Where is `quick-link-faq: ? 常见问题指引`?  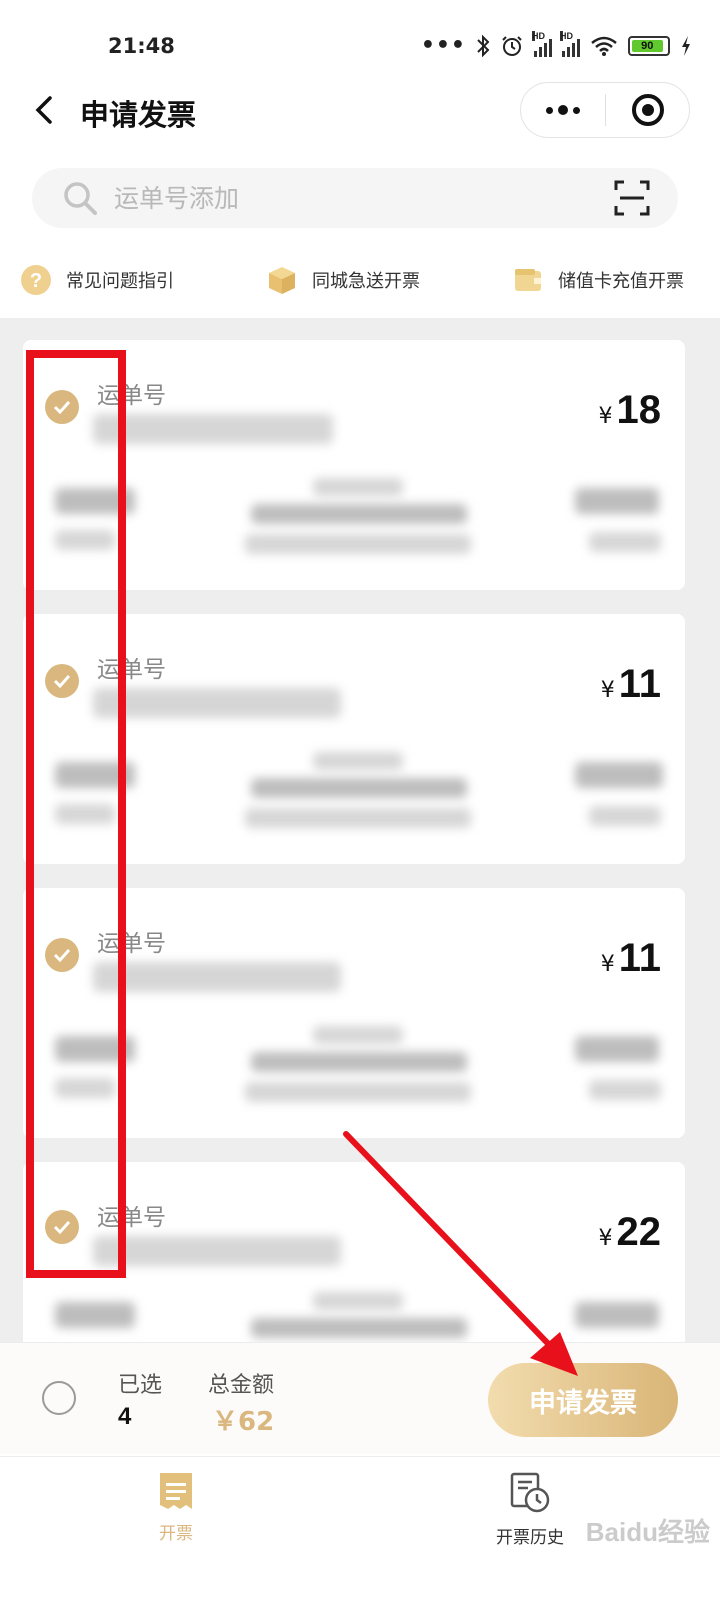
quick-link-faq: ? 常见问题指引 is located at coordinates (97, 280).